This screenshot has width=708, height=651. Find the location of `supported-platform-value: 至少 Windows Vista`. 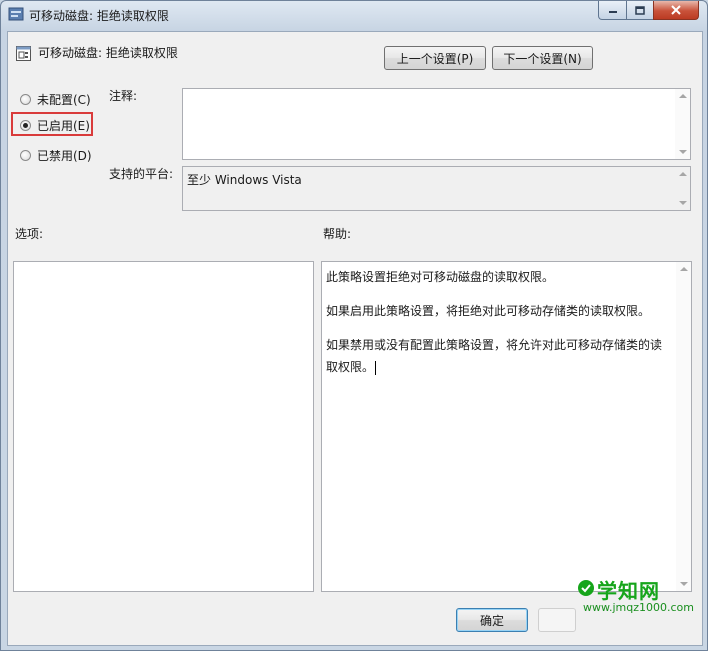

supported-platform-value: 至少 Windows Vista is located at coordinates (244, 180).